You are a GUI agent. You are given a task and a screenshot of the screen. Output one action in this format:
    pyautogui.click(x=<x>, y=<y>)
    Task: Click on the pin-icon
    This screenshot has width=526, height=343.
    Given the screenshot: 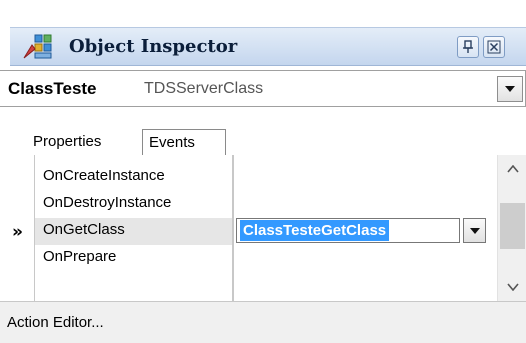 What is the action you would take?
    pyautogui.click(x=468, y=46)
    